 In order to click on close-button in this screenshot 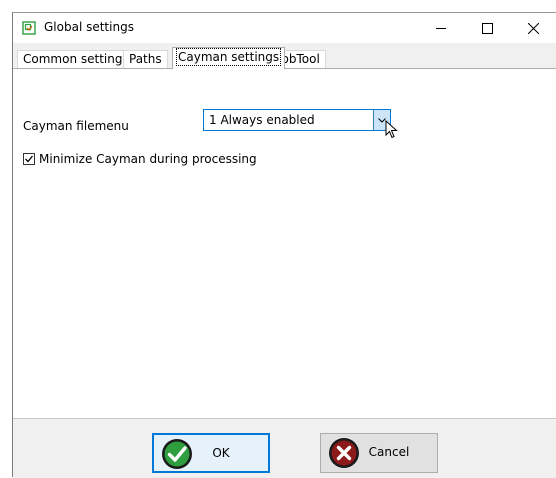, I will do `click(533, 28)`.